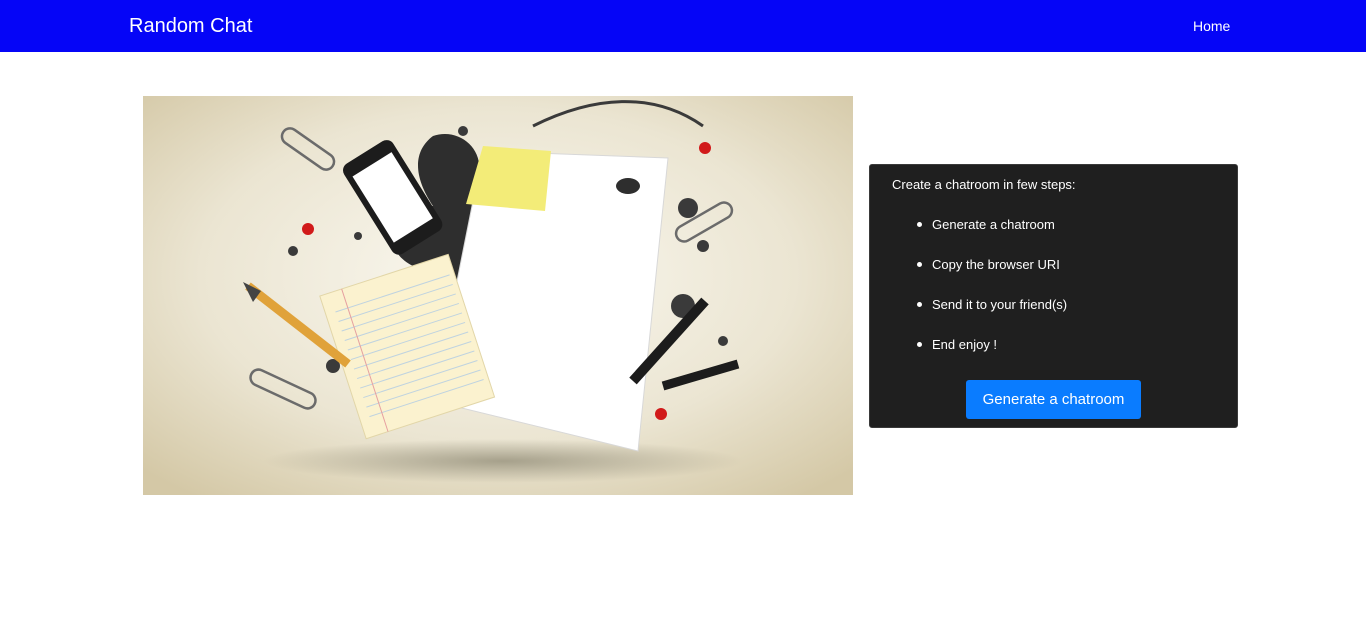  Describe the element at coordinates (979, 357) in the screenshot. I see `list-item: End enjoy !` at that location.